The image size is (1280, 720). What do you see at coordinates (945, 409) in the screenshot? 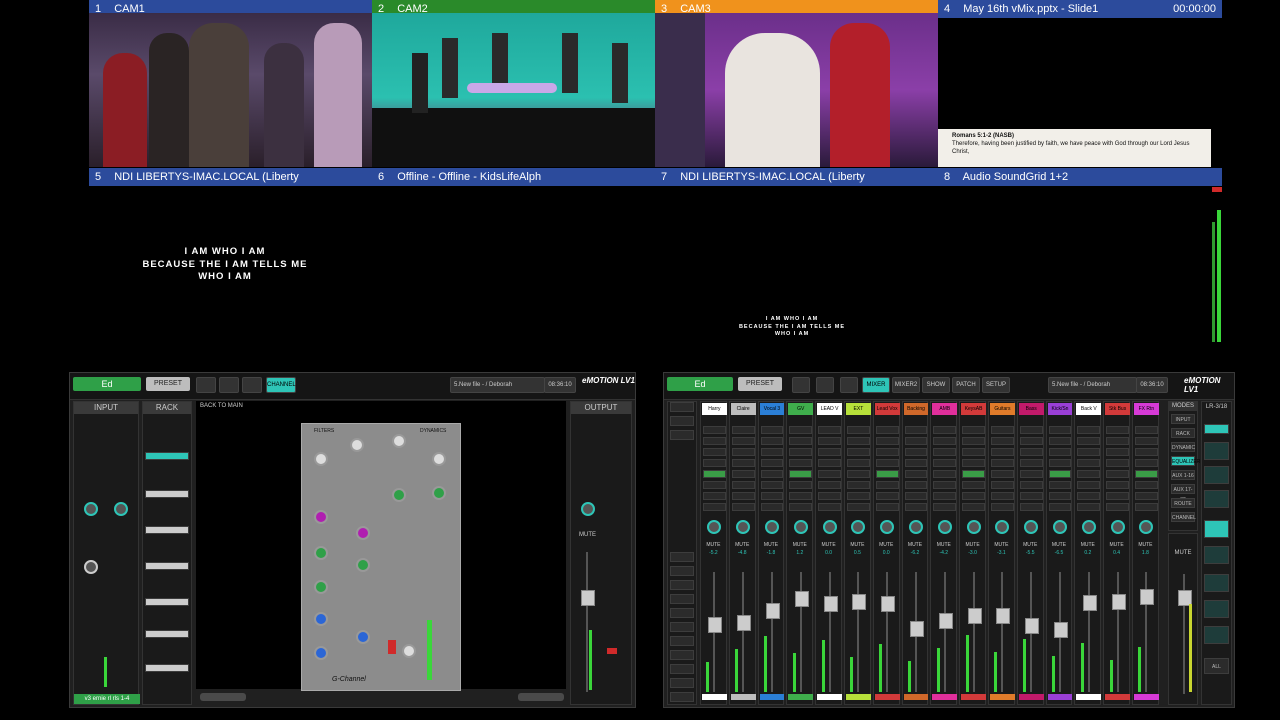
I see `channel-name-tab: AMB` at bounding box center [945, 409].